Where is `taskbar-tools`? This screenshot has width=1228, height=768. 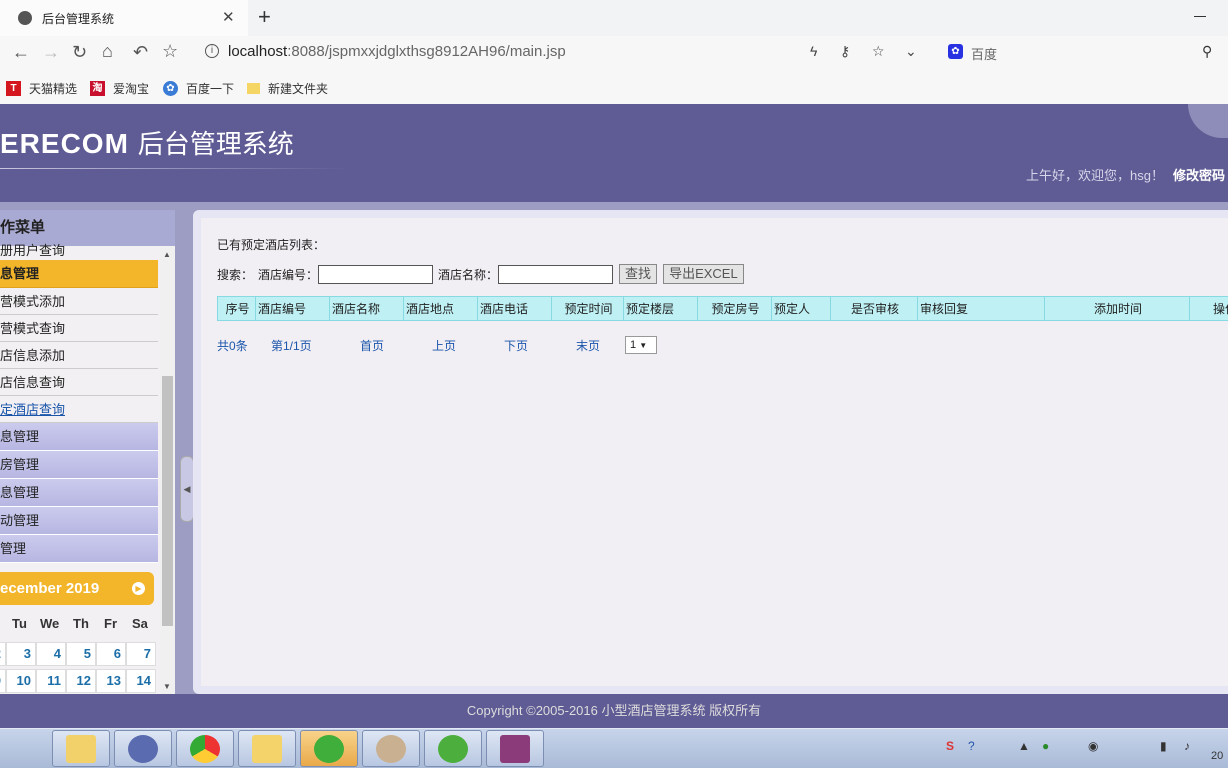
taskbar-tools is located at coordinates (81, 748).